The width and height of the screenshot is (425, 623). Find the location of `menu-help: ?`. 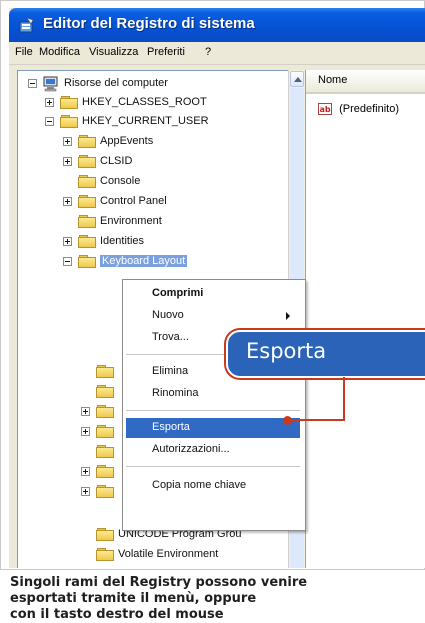

menu-help: ? is located at coordinates (208, 52).